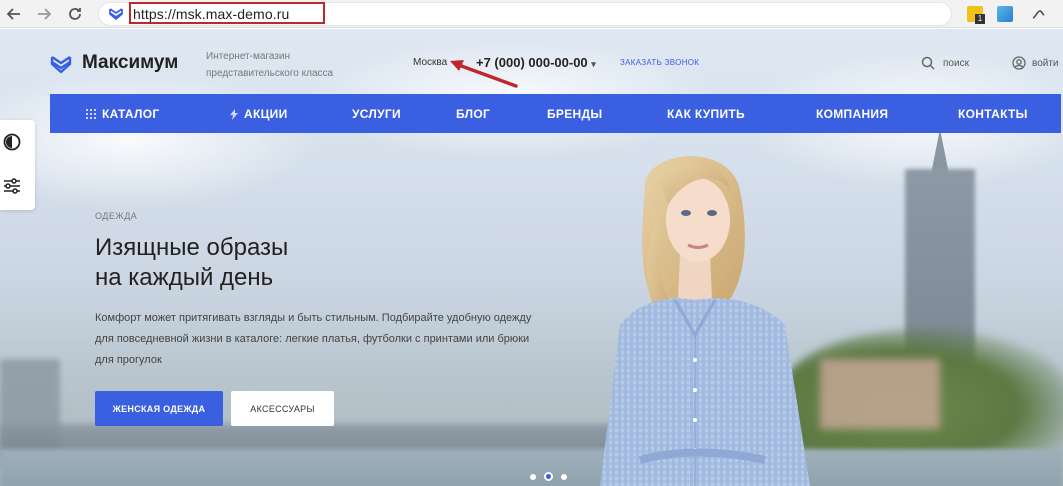  Describe the element at coordinates (234, 114) in the screenshot. I see `lightning-icon` at that location.